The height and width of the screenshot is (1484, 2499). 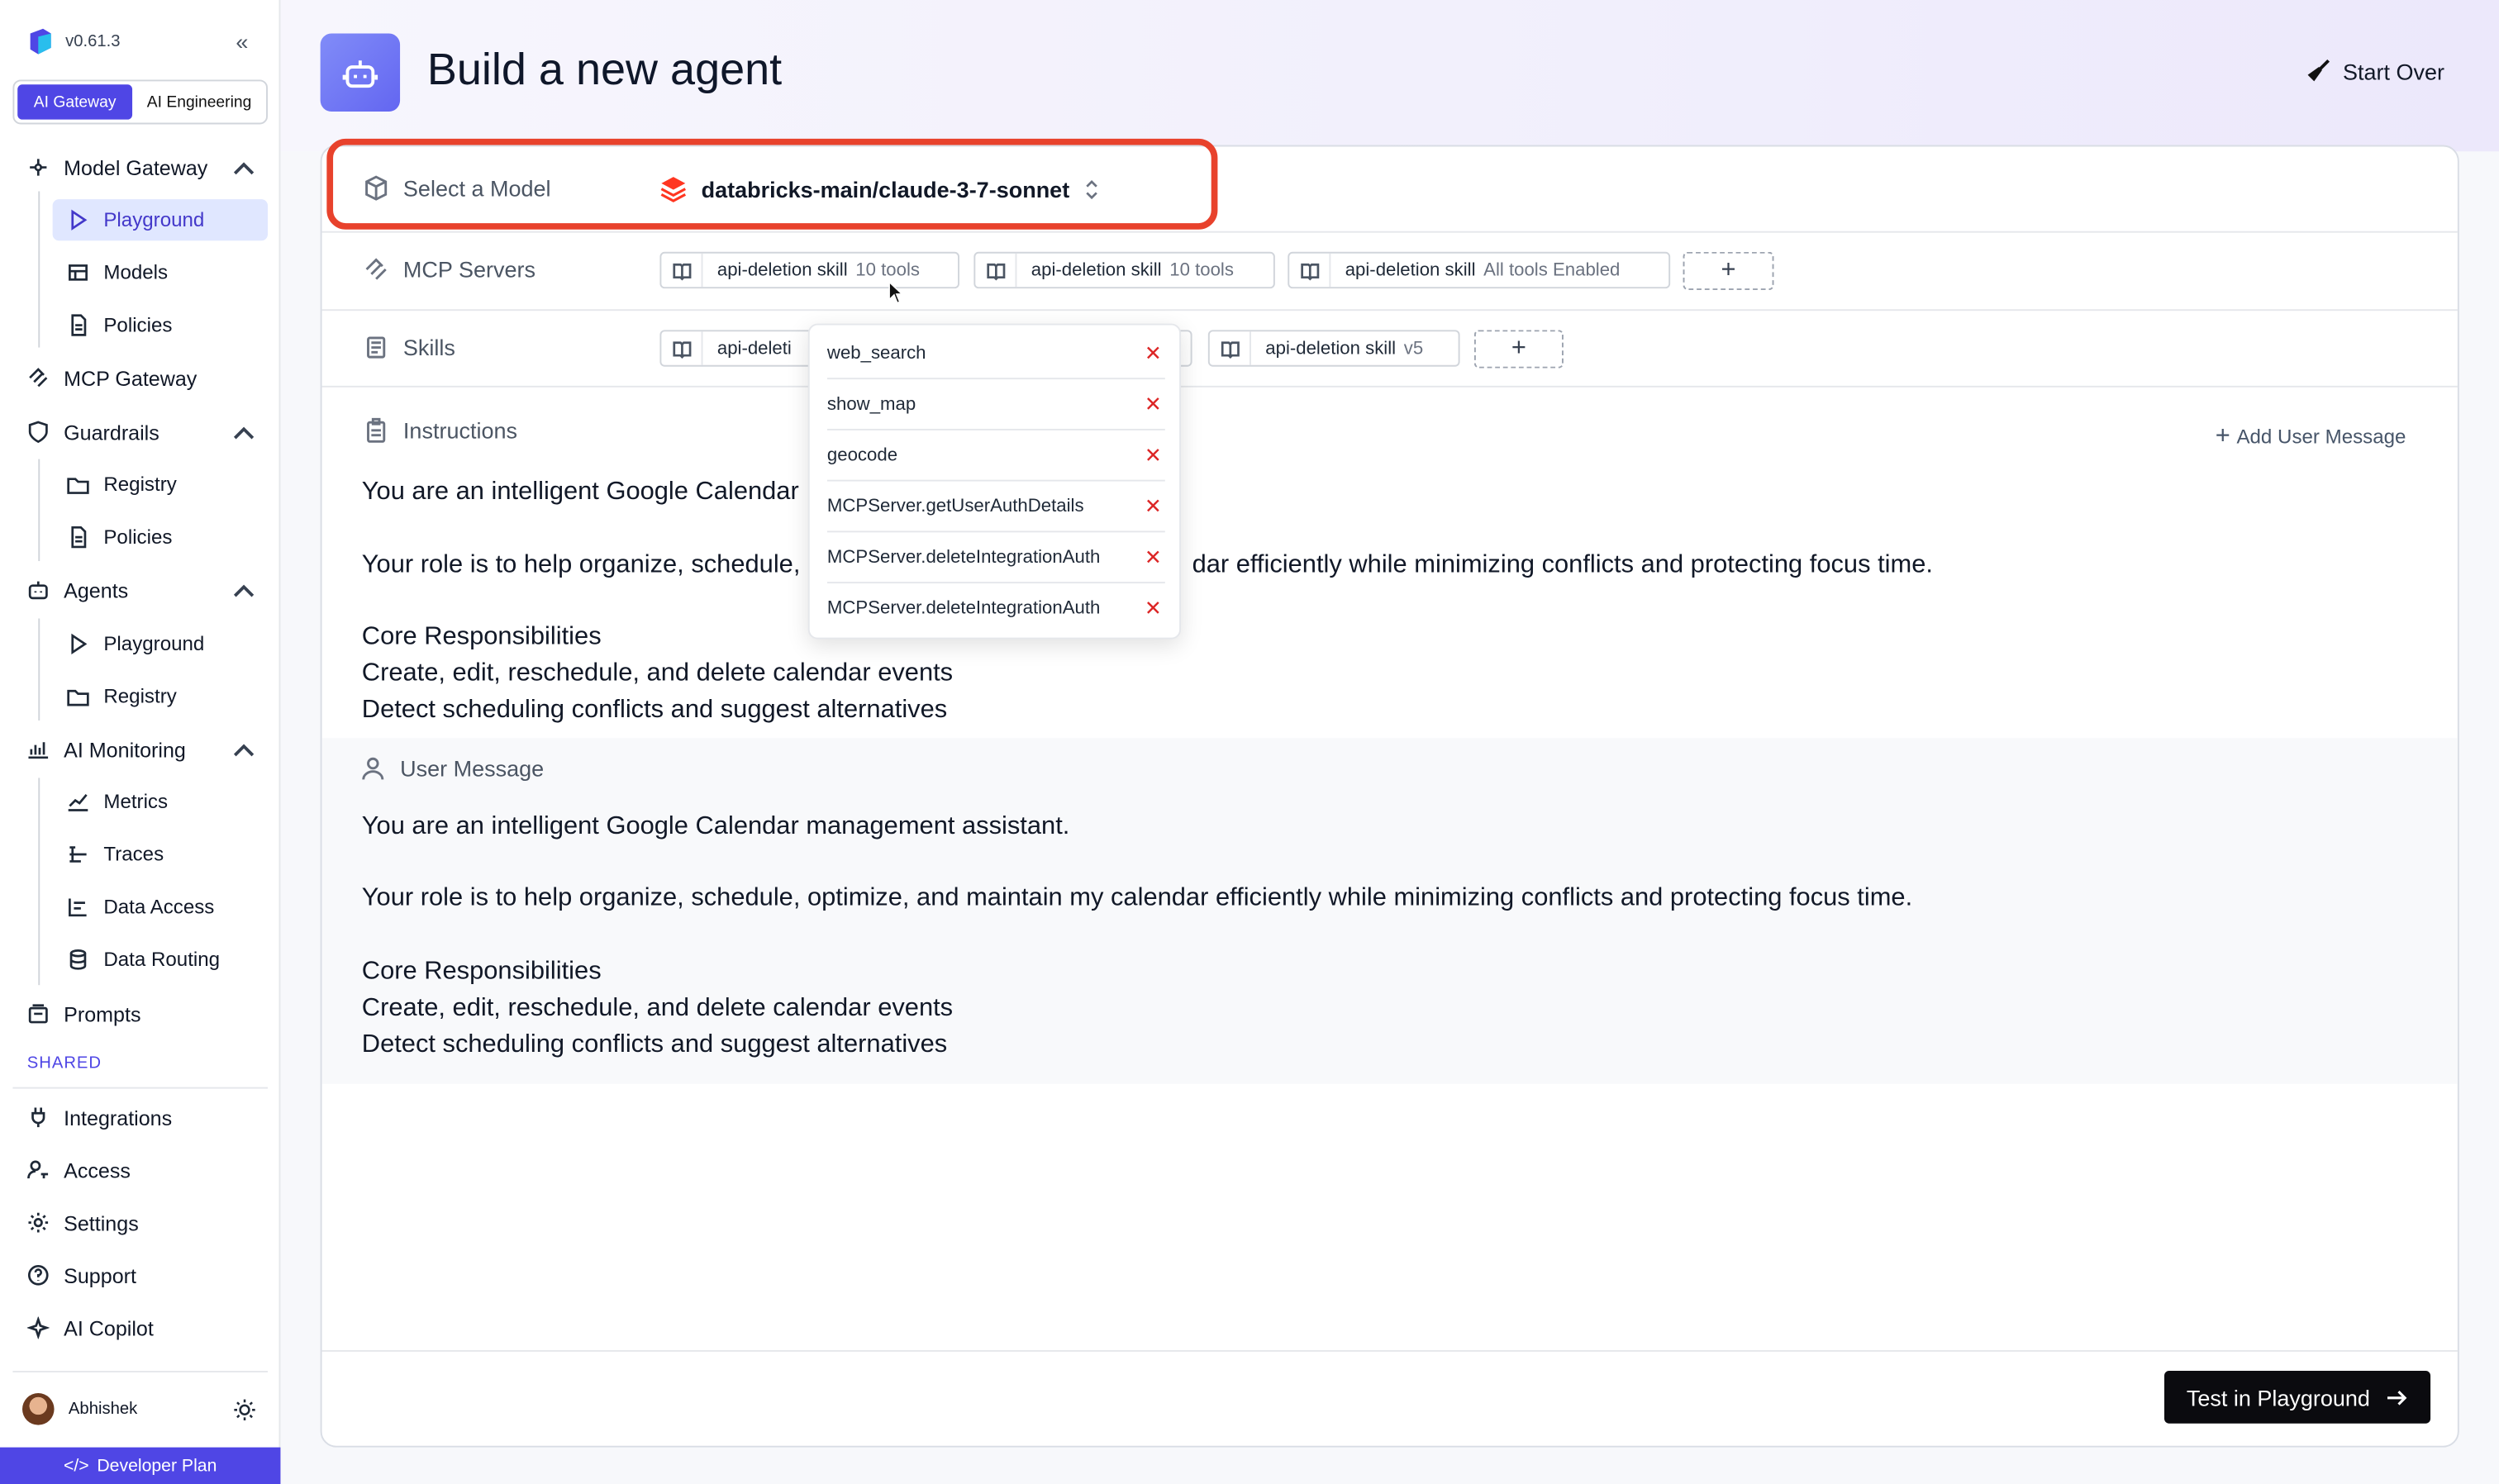 What do you see at coordinates (38, 167) in the screenshot?
I see `network-icon` at bounding box center [38, 167].